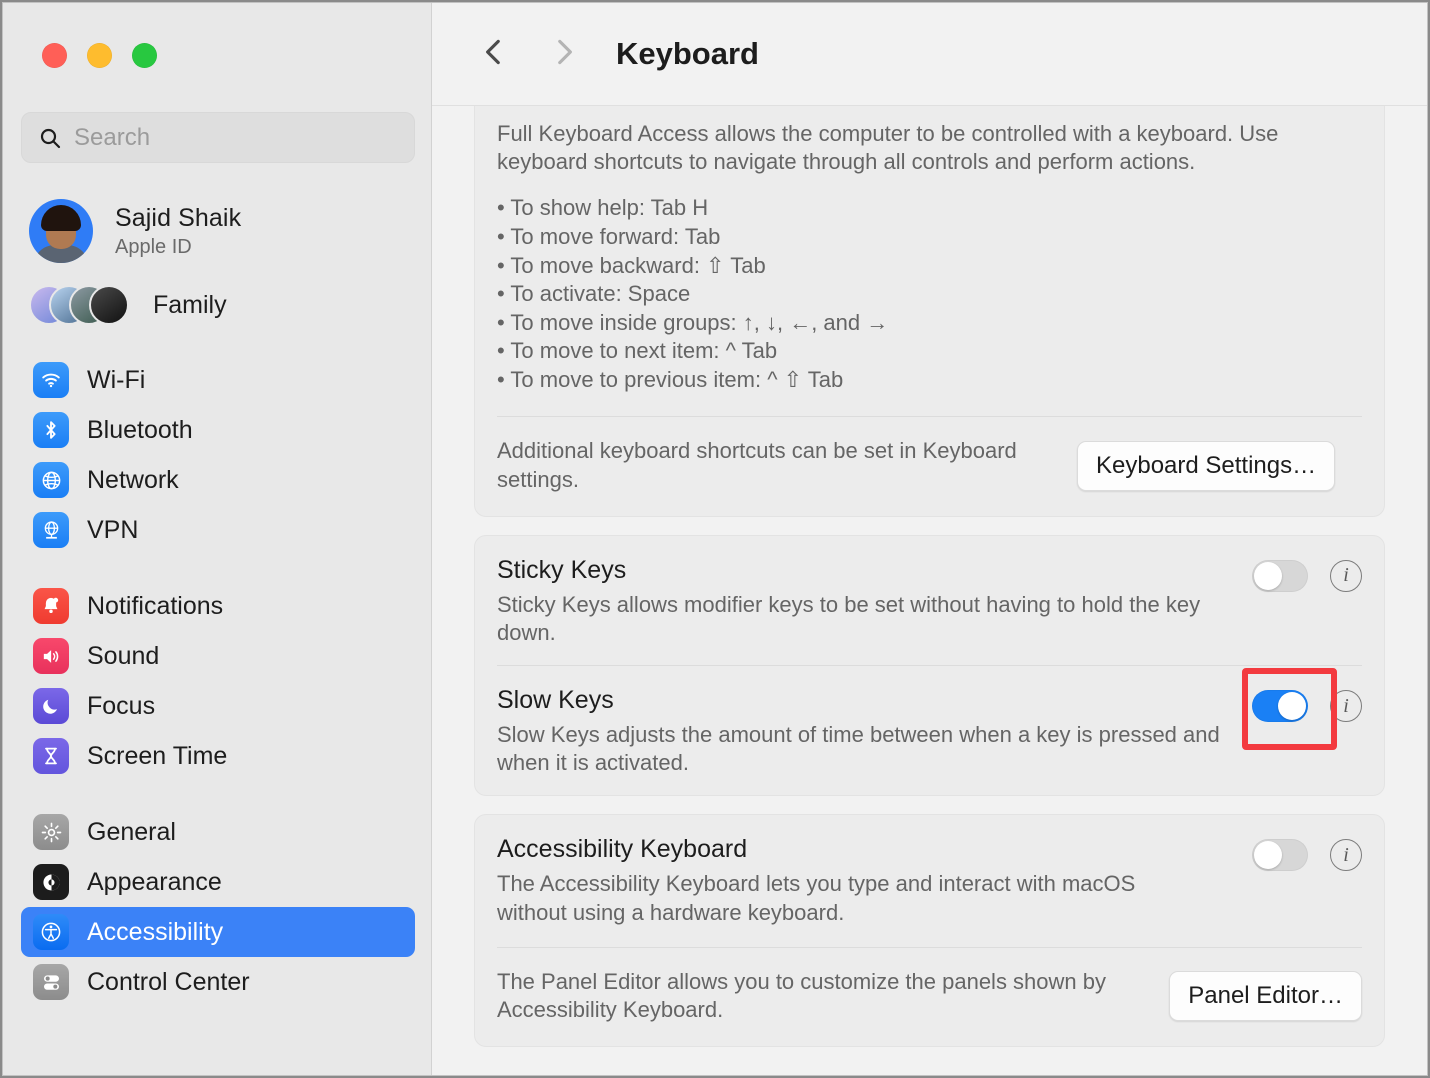 This screenshot has height=1078, width=1430. Describe the element at coordinates (153, 246) in the screenshot. I see `account-subtitle: Apple ID` at that location.